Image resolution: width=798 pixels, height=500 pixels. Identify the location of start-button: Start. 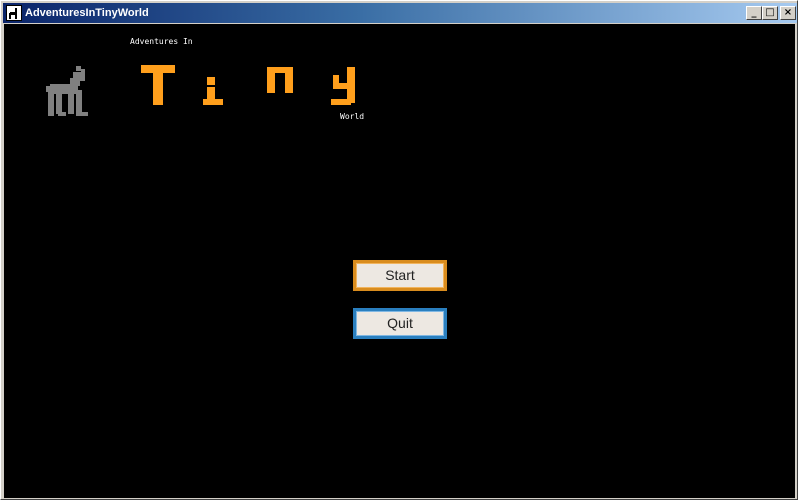
(400, 275).